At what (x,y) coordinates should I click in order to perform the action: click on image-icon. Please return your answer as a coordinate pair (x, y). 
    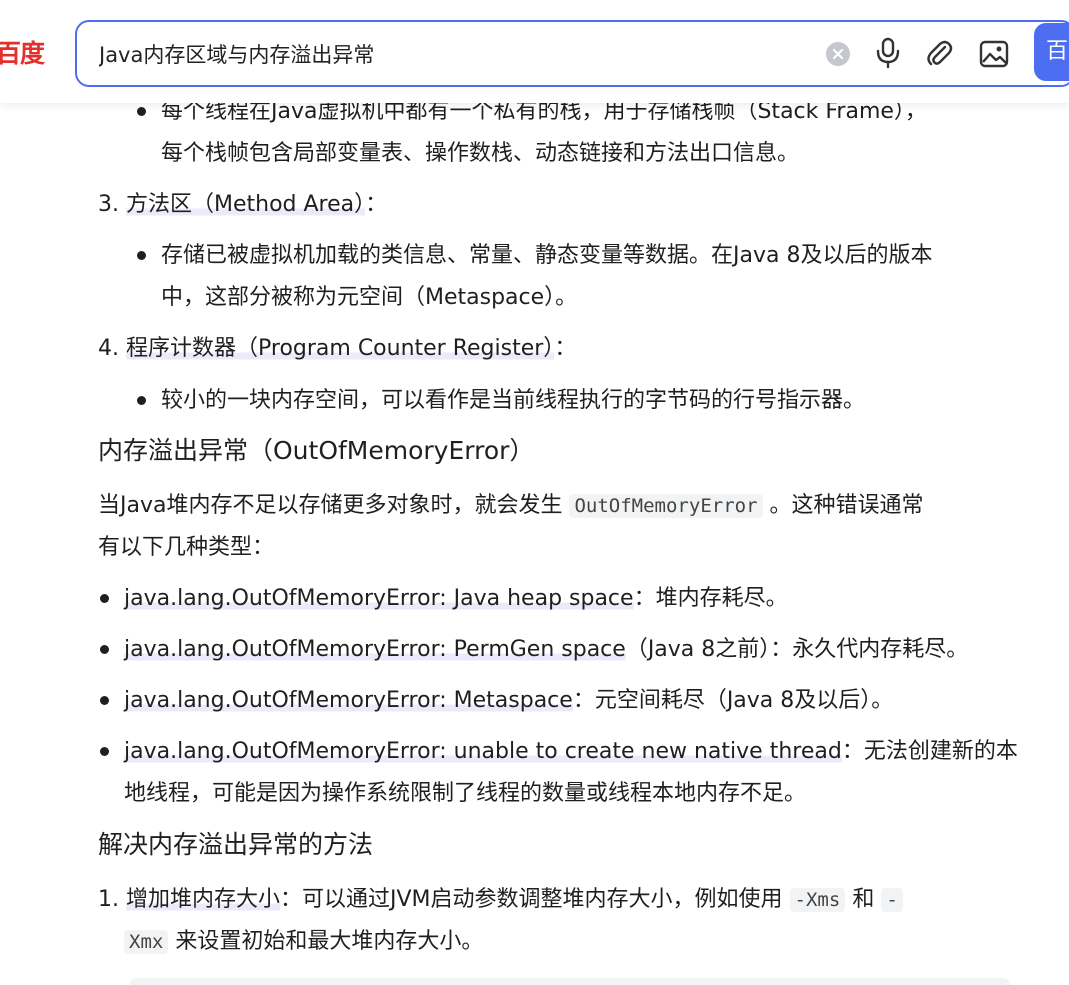
    Looking at the image, I should click on (994, 54).